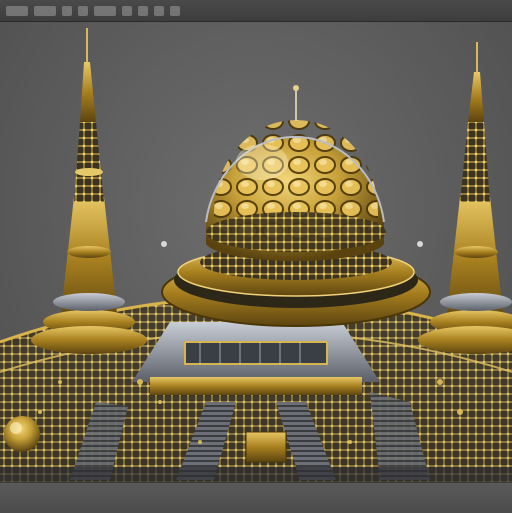  I want to click on grid-icon, so click(105, 10).